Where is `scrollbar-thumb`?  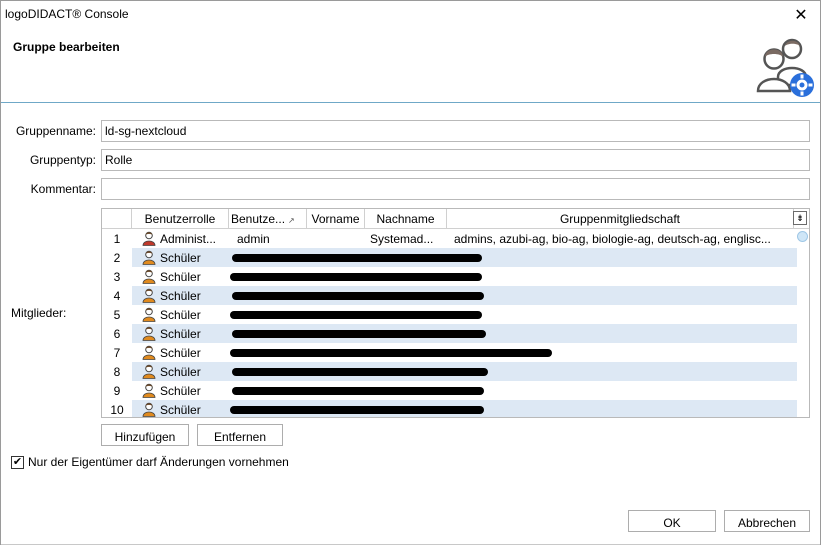
scrollbar-thumb is located at coordinates (802, 236).